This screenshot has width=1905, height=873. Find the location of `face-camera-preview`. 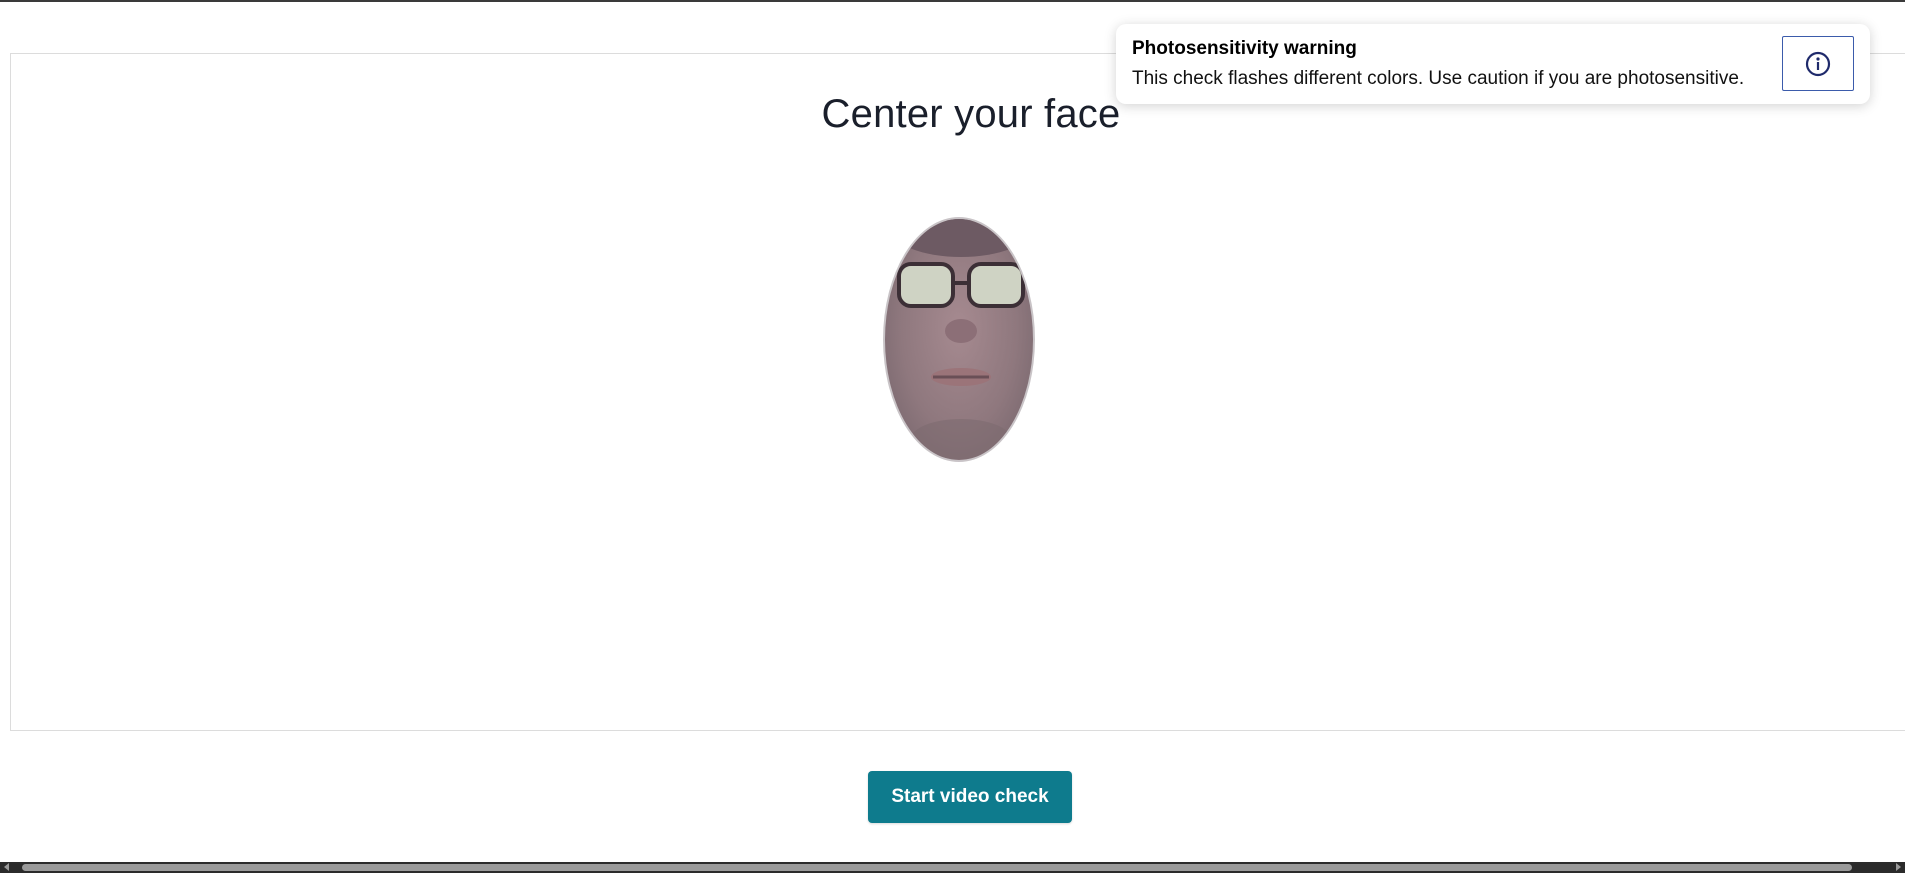

face-camera-preview is located at coordinates (959, 339).